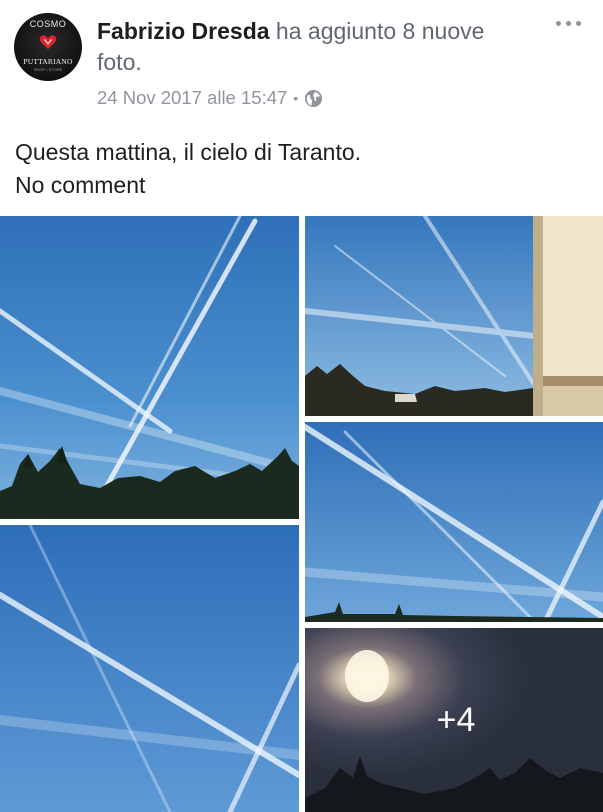 The image size is (603, 812). I want to click on photo-2-image, so click(454, 316).